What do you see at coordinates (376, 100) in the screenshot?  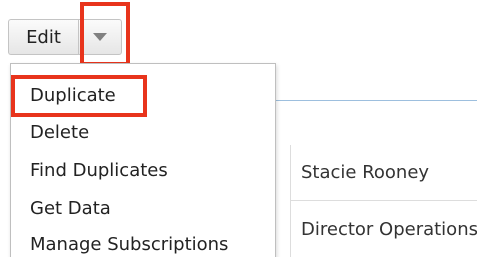 I see `header-separator` at bounding box center [376, 100].